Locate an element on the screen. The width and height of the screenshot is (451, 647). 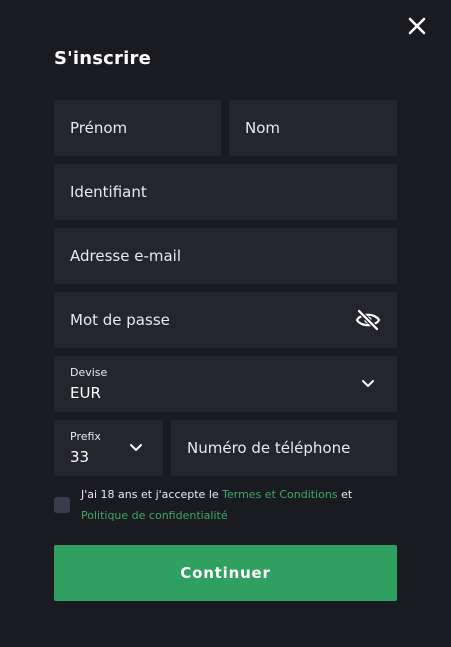
continue-button: Continuer is located at coordinates (225, 573).